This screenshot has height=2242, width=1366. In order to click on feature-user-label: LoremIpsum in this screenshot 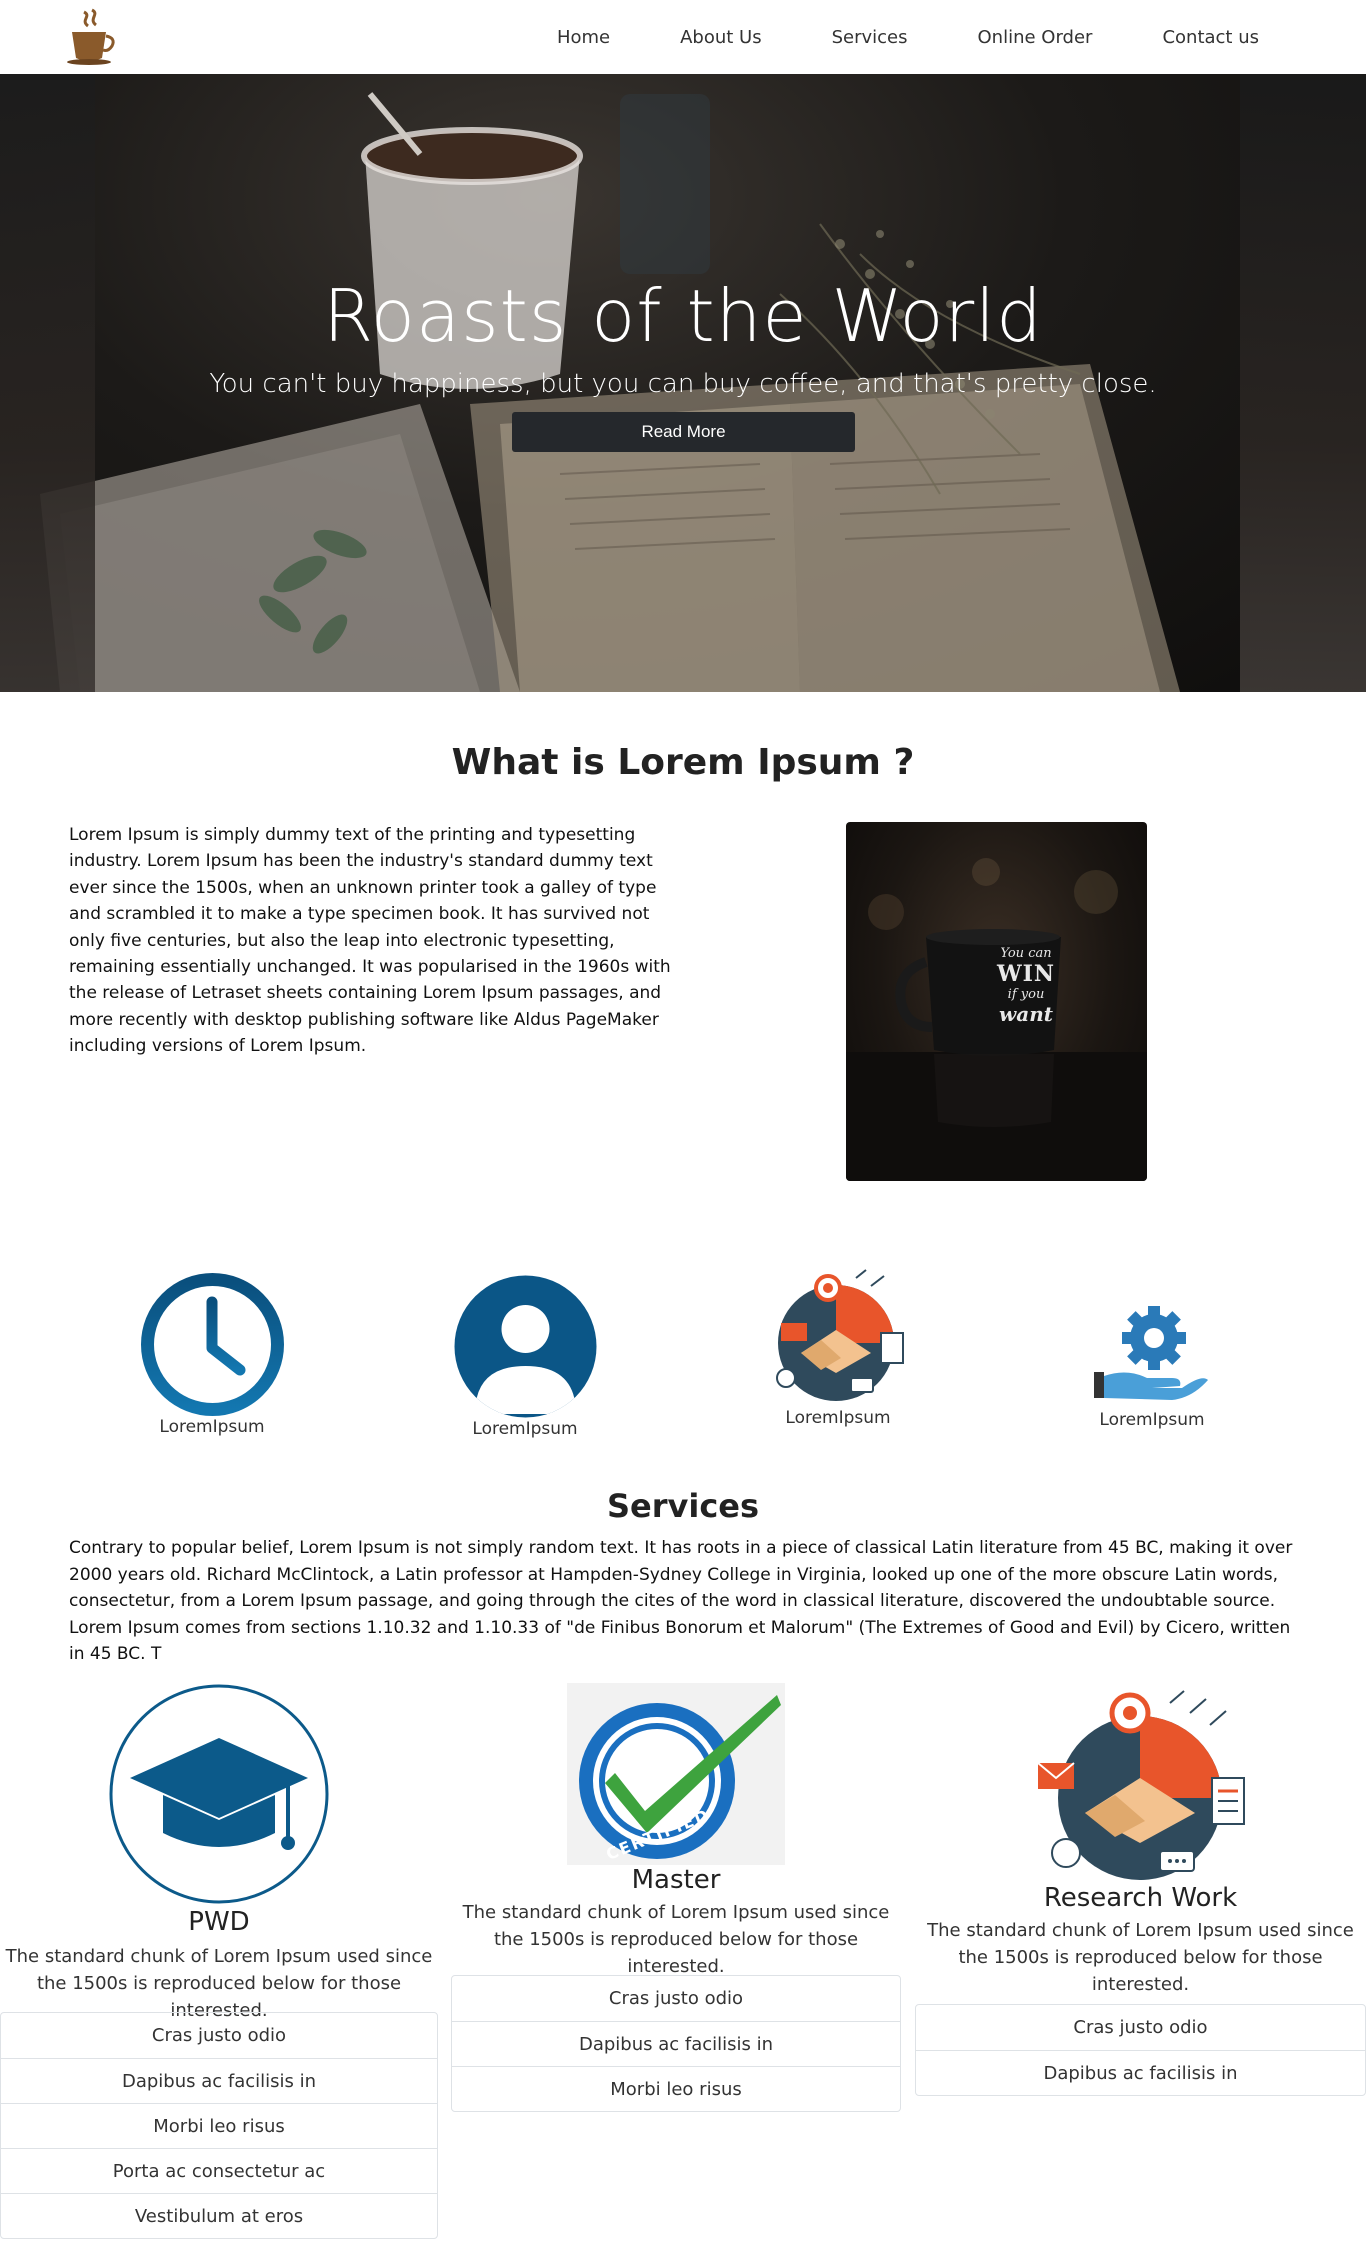, I will do `click(525, 1429)`.